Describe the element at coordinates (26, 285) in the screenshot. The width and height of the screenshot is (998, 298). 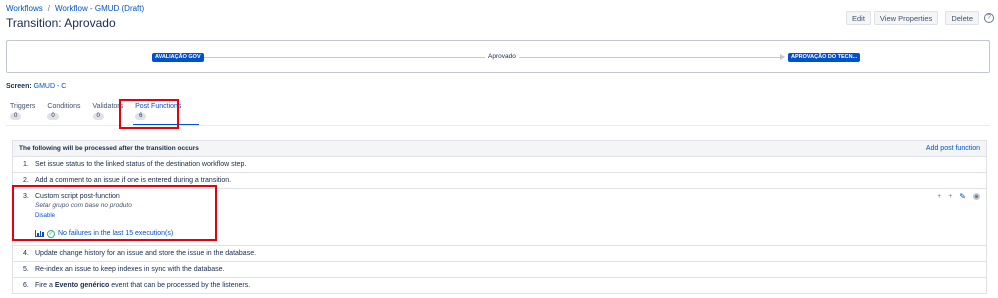
I see `row-number: 6.` at that location.